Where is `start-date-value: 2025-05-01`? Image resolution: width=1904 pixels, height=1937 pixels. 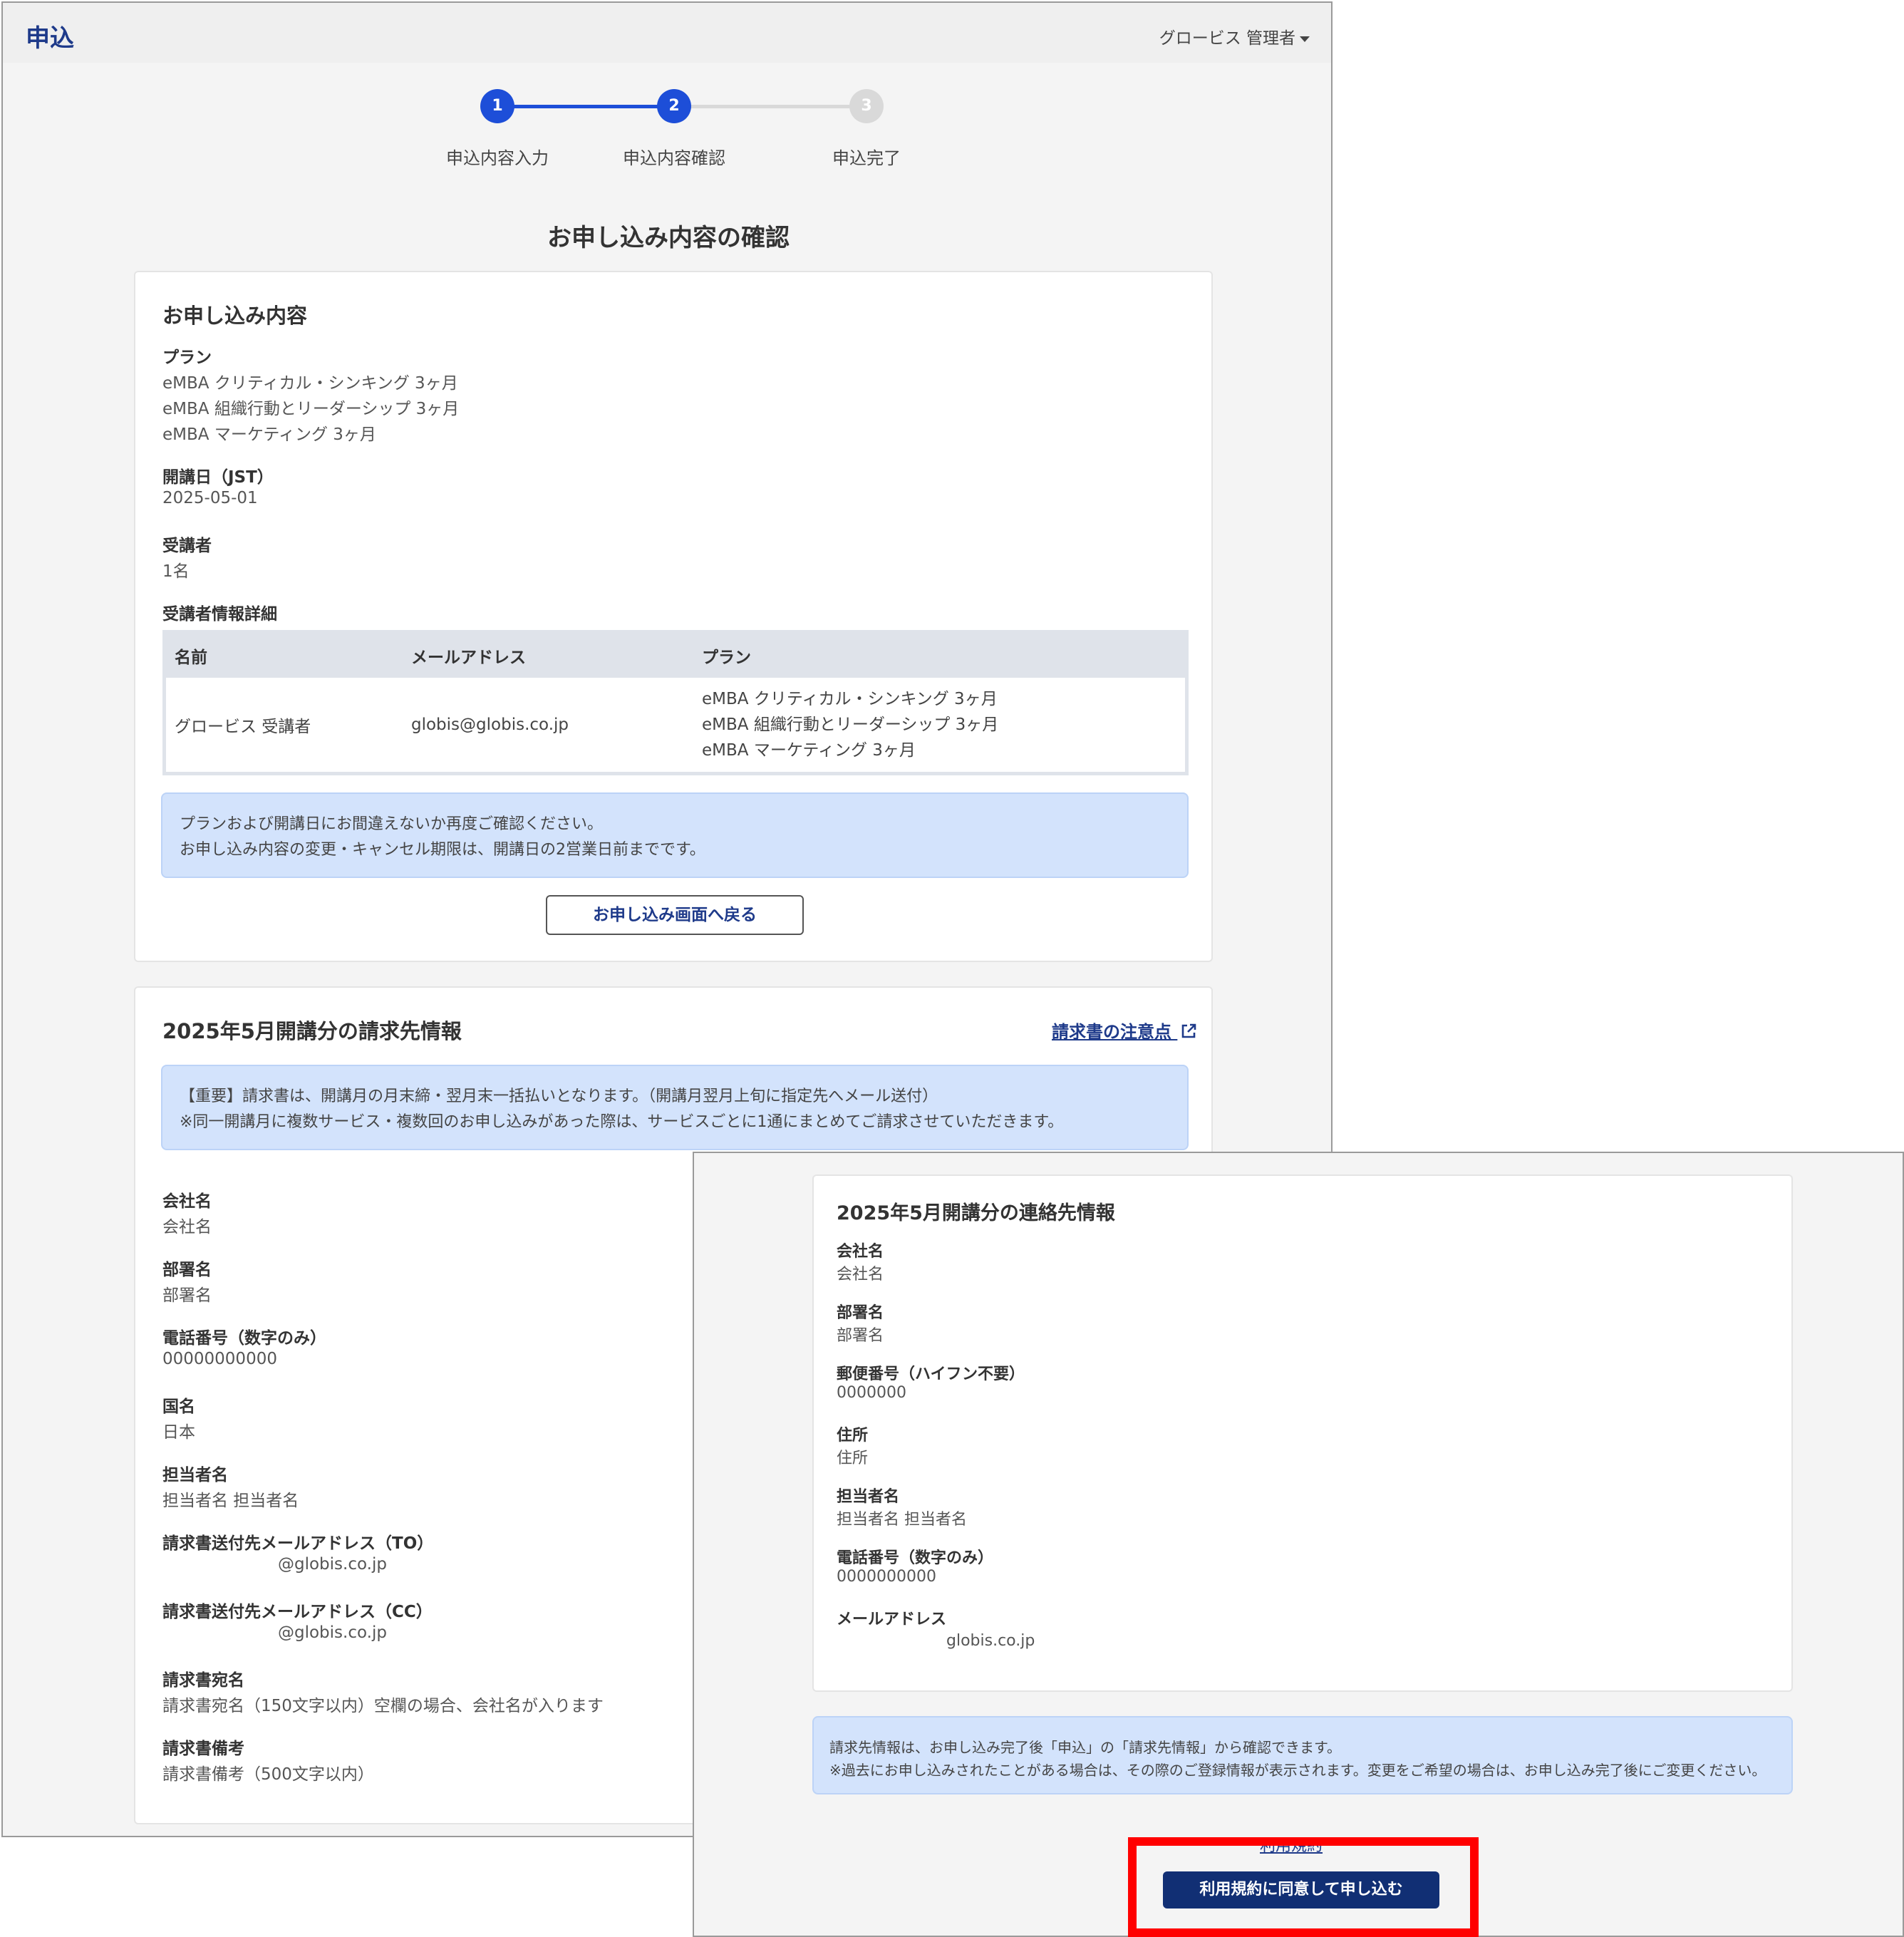 start-date-value: 2025-05-01 is located at coordinates (210, 498).